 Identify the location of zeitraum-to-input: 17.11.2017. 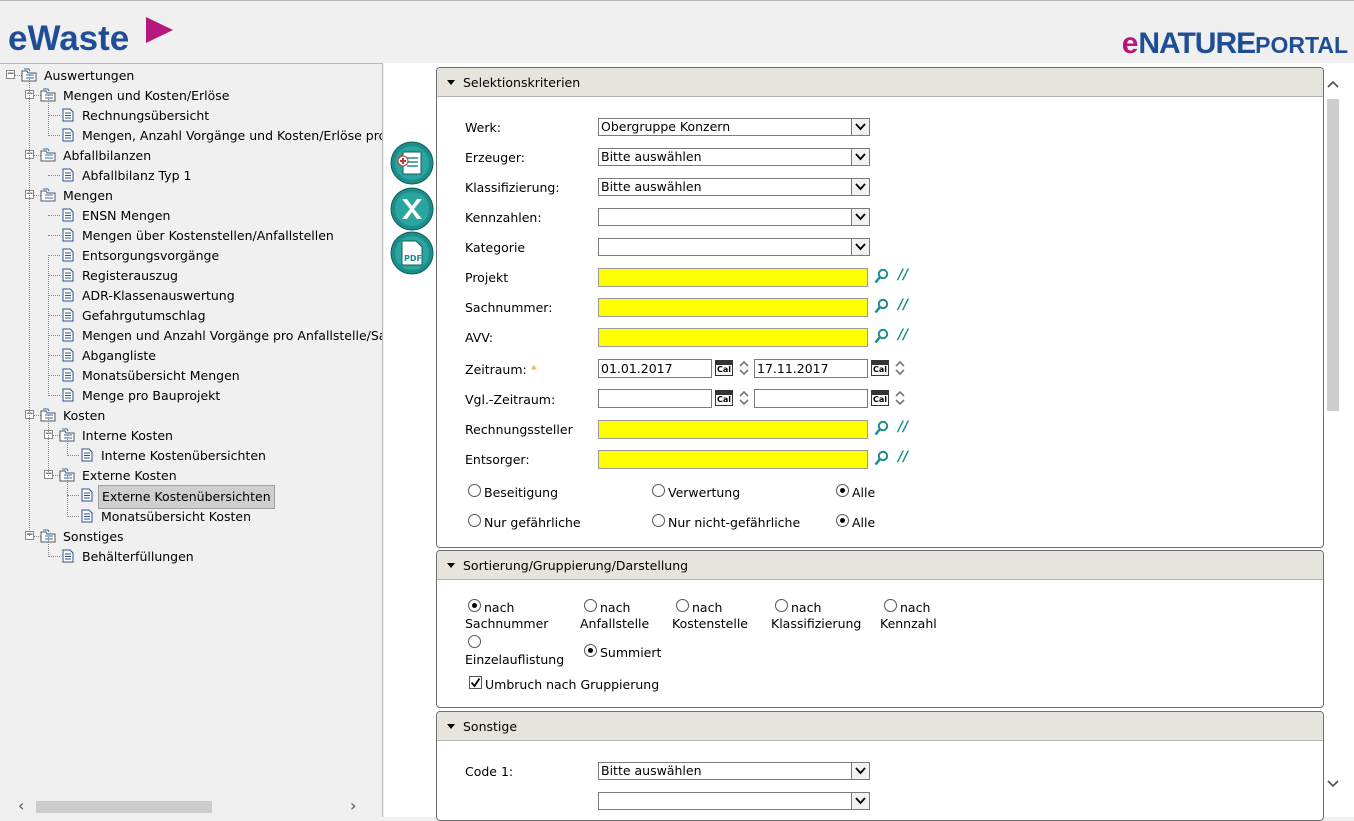
(811, 368).